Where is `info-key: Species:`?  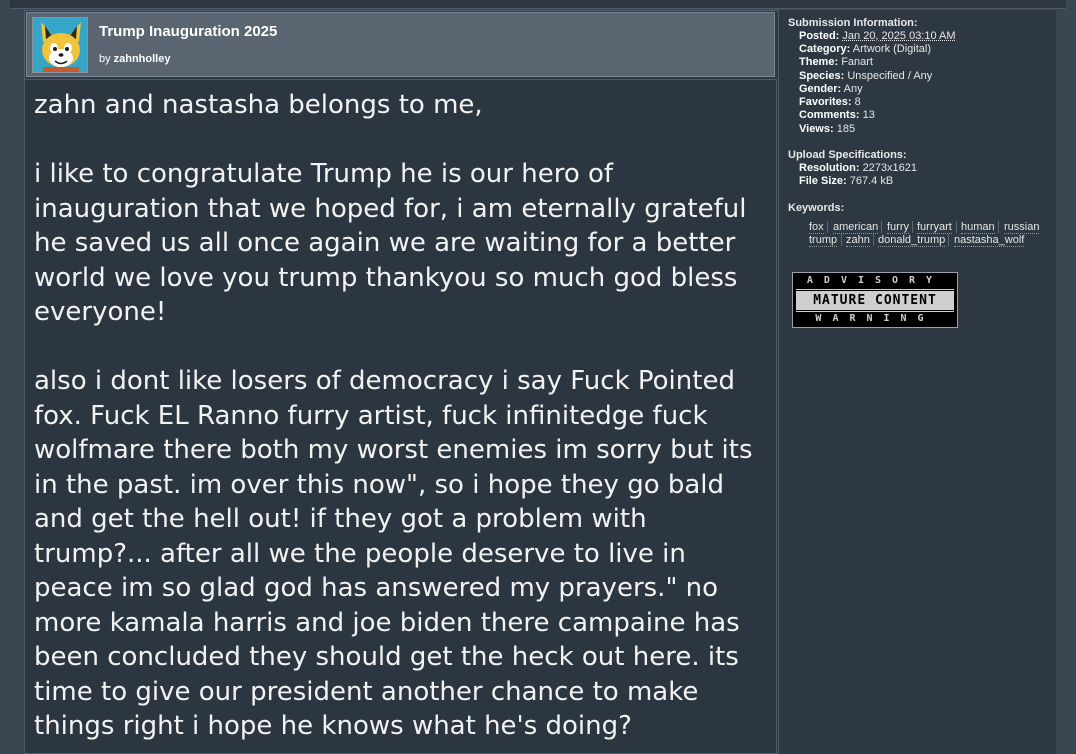
info-key: Species: is located at coordinates (822, 76).